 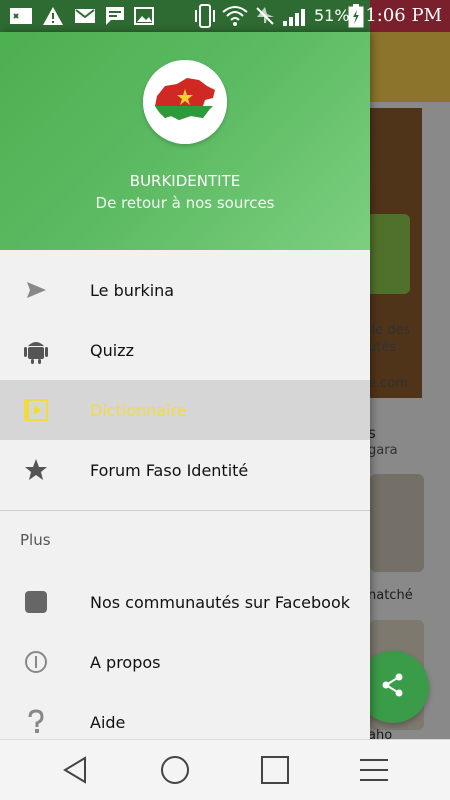 I want to click on message-icon, so click(x=115, y=16).